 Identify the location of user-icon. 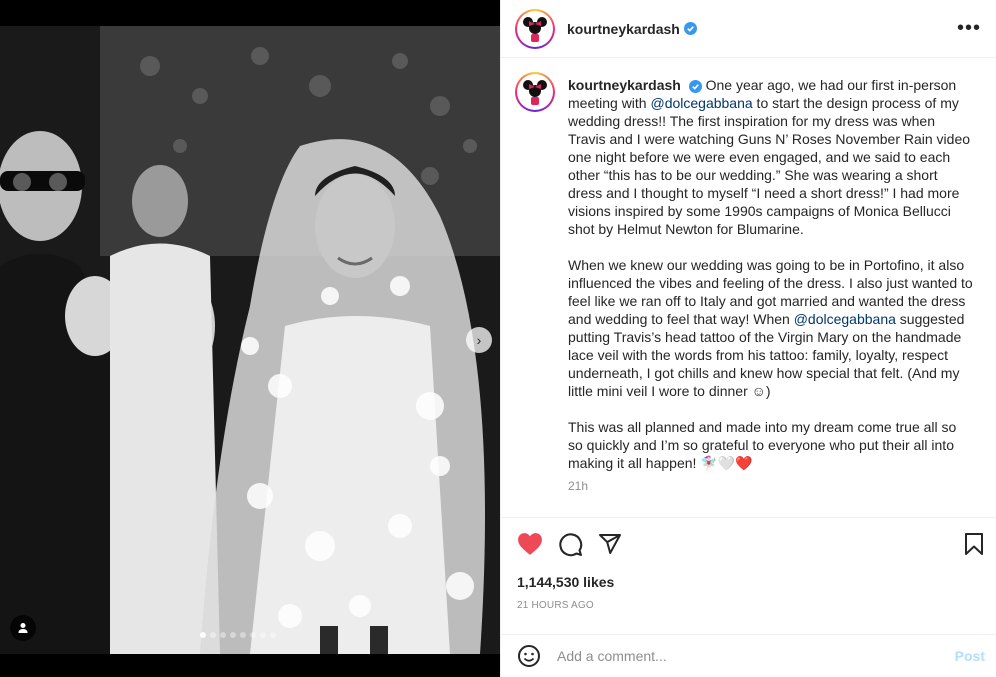
(23, 628).